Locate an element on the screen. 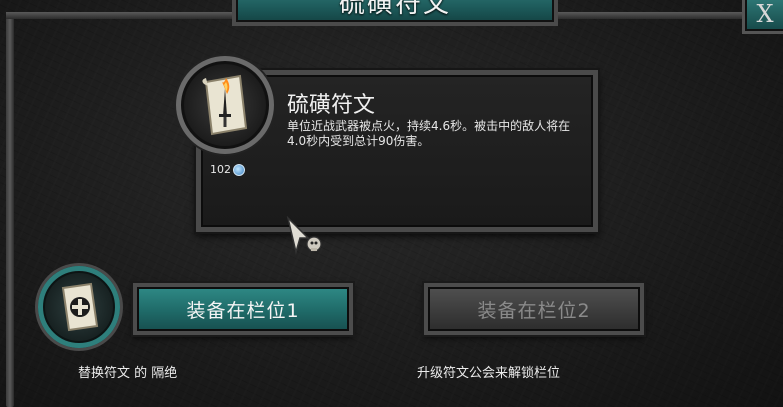  equip-slot-1-label: 装备在栏位1 is located at coordinates (243, 310).